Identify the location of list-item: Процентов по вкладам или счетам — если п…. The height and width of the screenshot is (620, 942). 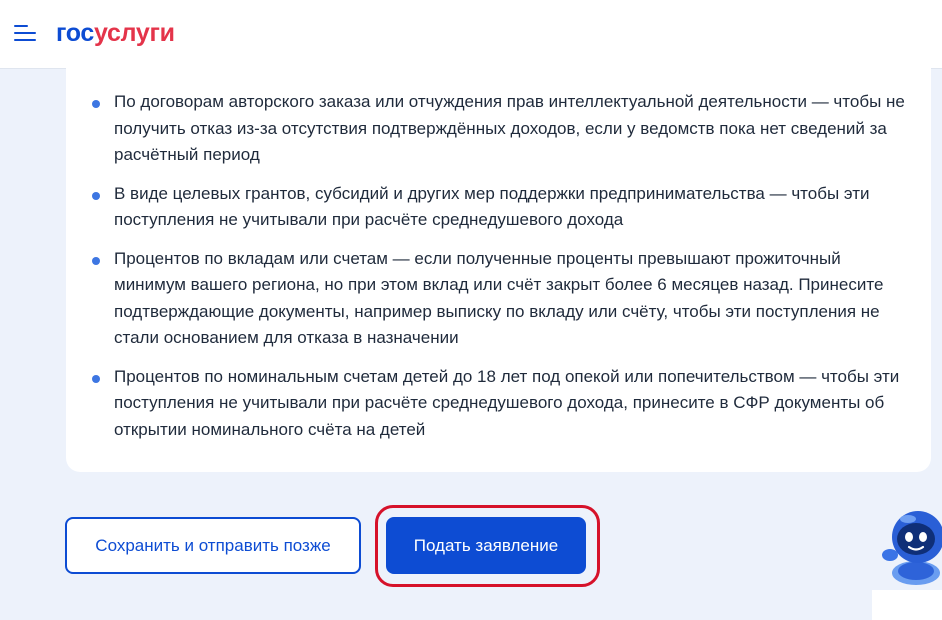
(502, 299).